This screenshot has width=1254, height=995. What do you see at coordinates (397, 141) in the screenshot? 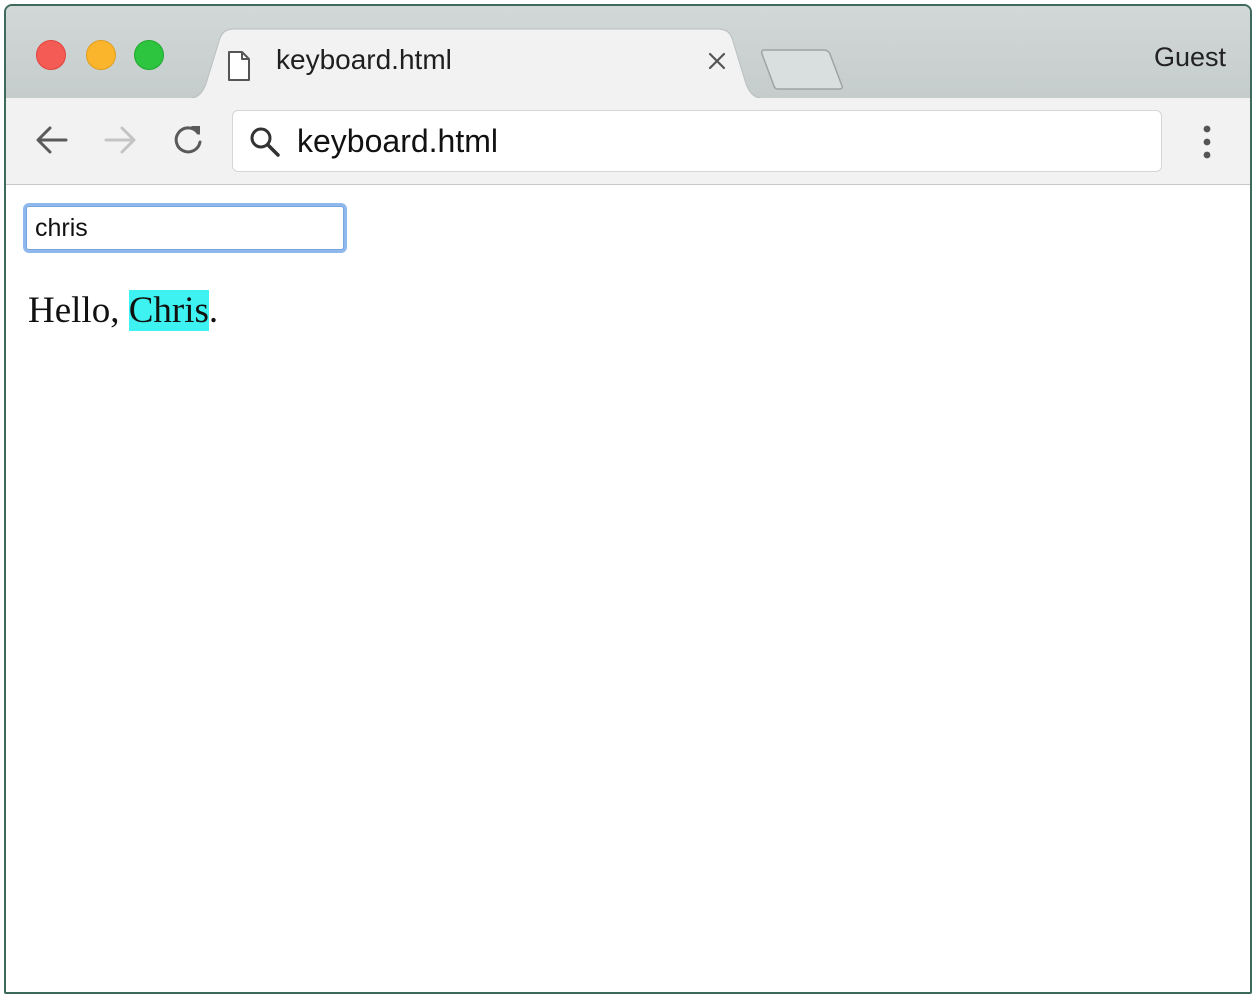
I see `address-bar-url: keyboard.html` at bounding box center [397, 141].